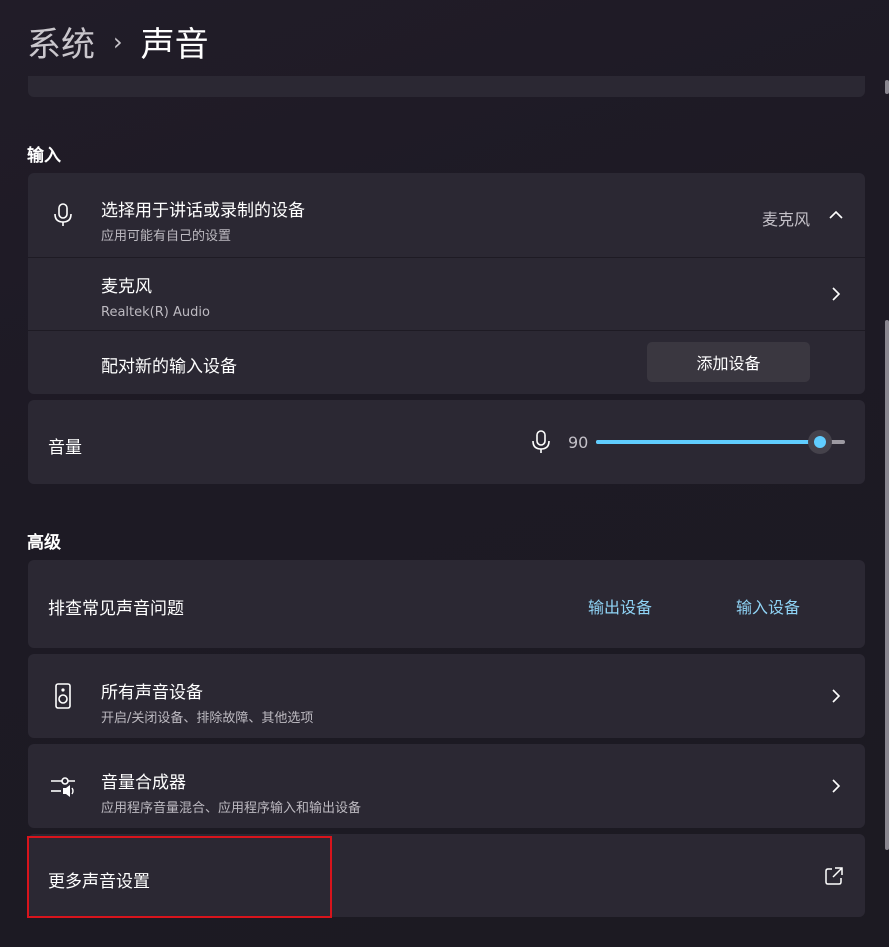  I want to click on scrollbar-thumb, so click(887, 585).